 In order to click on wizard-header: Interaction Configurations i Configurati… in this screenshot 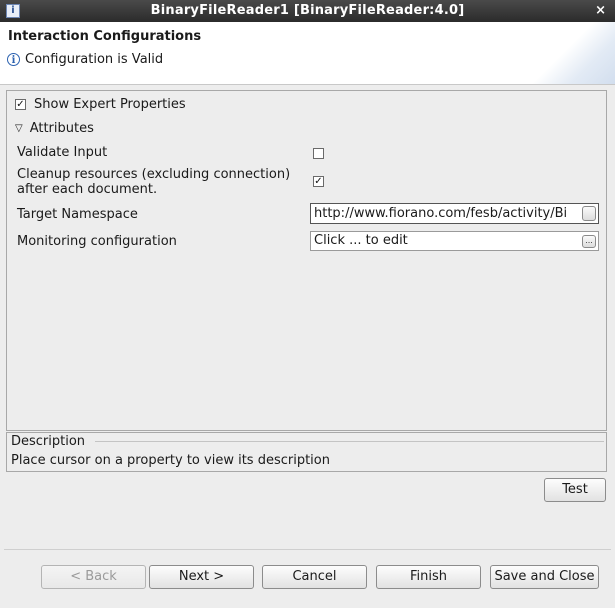, I will do `click(307, 53)`.